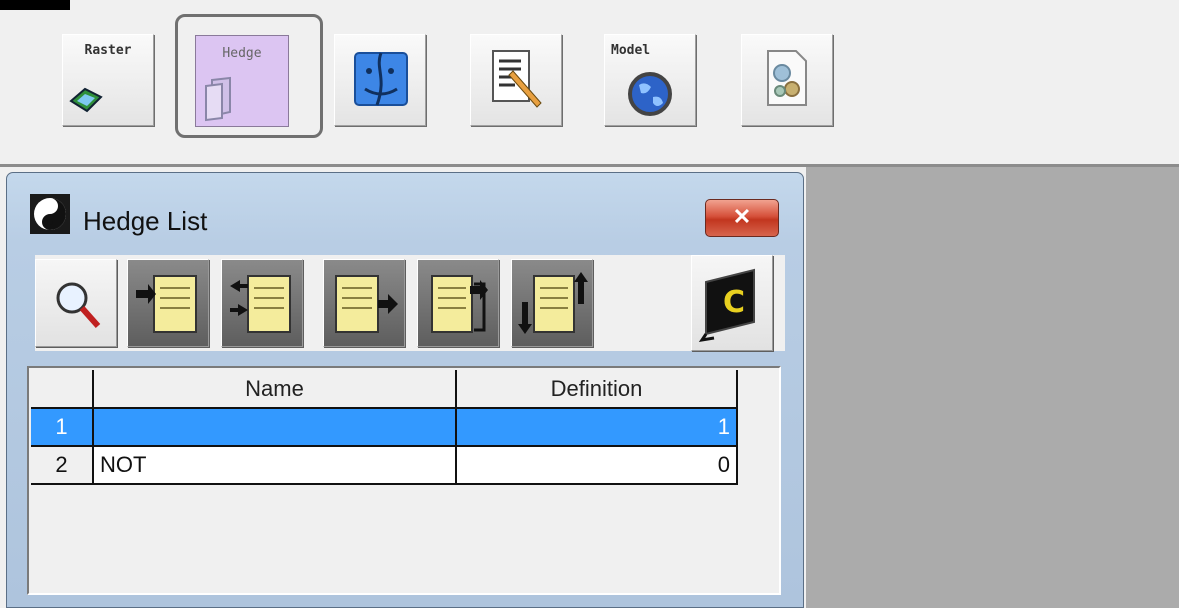  What do you see at coordinates (86, 100) in the screenshot?
I see `raster-map-icon` at bounding box center [86, 100].